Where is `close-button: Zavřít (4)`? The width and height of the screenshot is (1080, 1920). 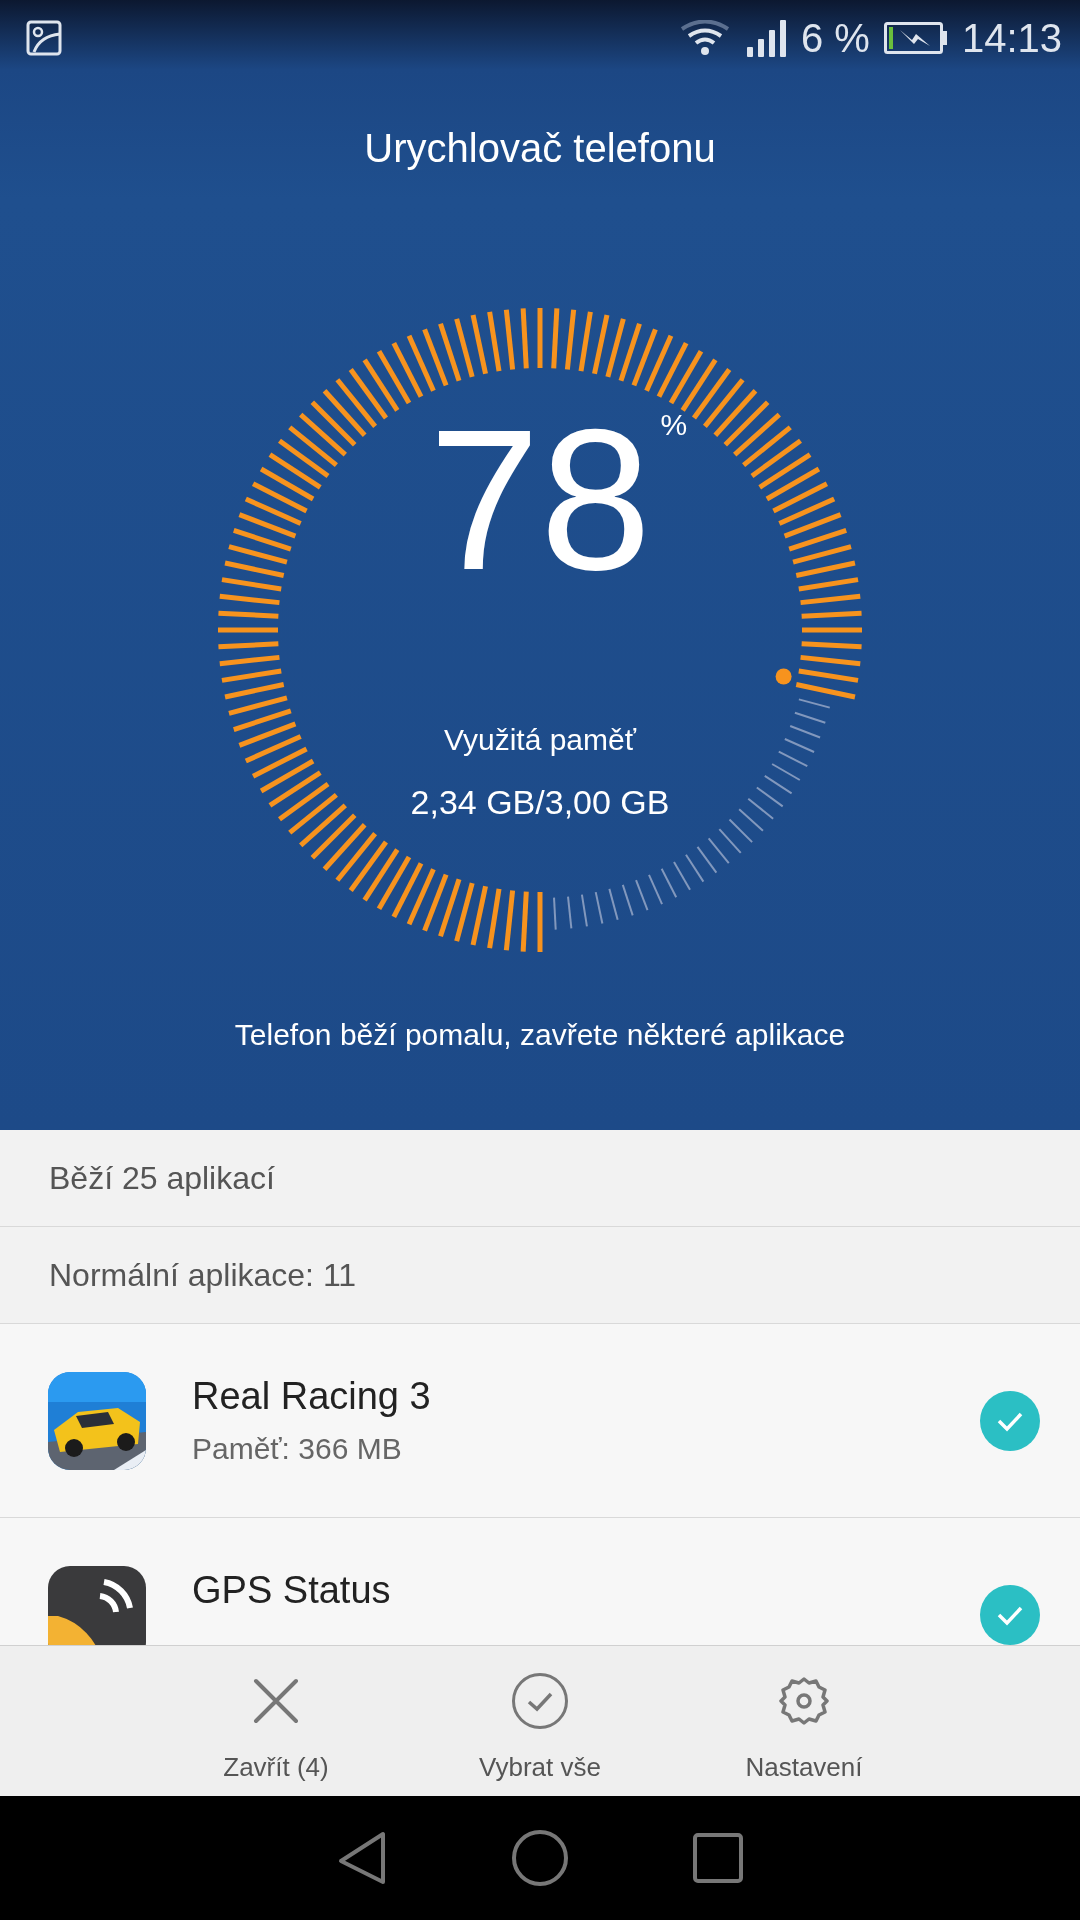
close-button: Zavřít (4) is located at coordinates (276, 1721).